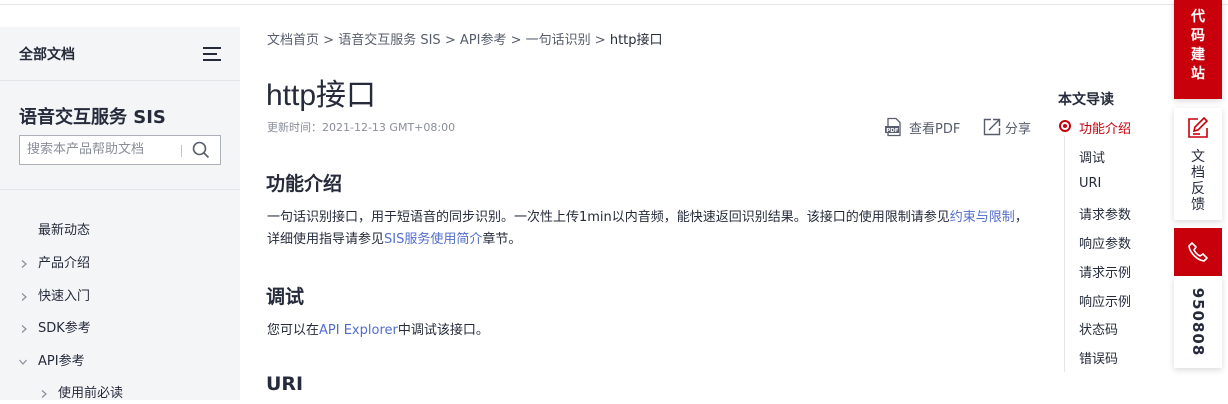 The image size is (1228, 404). I want to click on hotline-label: 950808, so click(1198, 322).